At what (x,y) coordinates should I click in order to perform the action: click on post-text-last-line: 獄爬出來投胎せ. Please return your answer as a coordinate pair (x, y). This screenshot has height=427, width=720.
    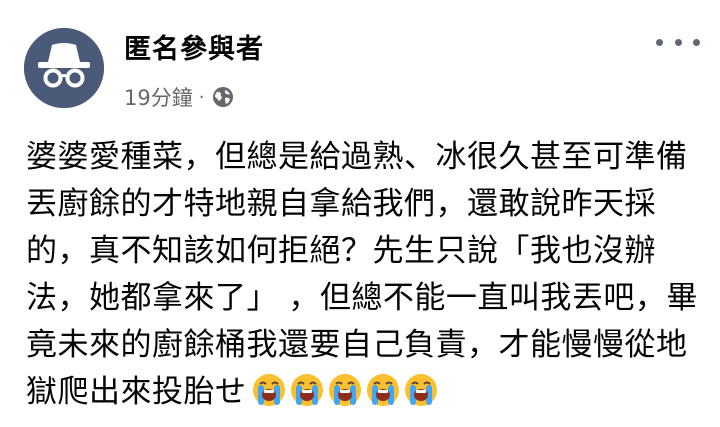
    Looking at the image, I should click on (366, 392).